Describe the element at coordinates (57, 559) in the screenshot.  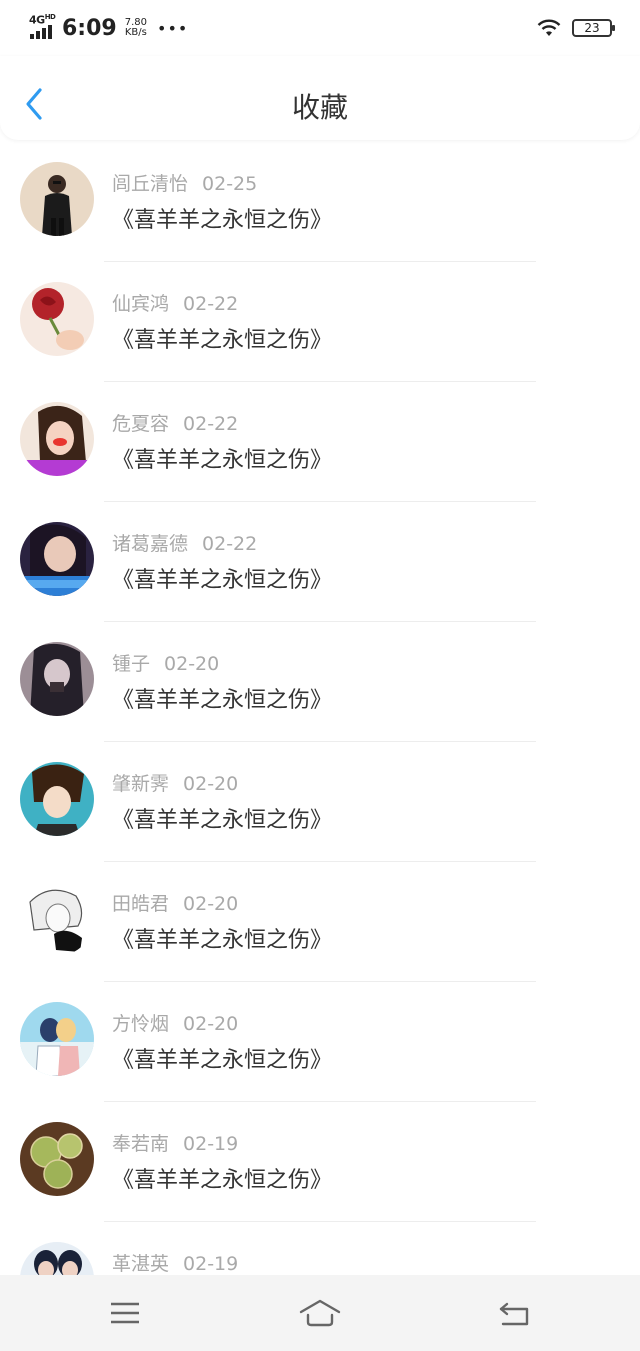
I see `girl-selfie-avatar` at that location.